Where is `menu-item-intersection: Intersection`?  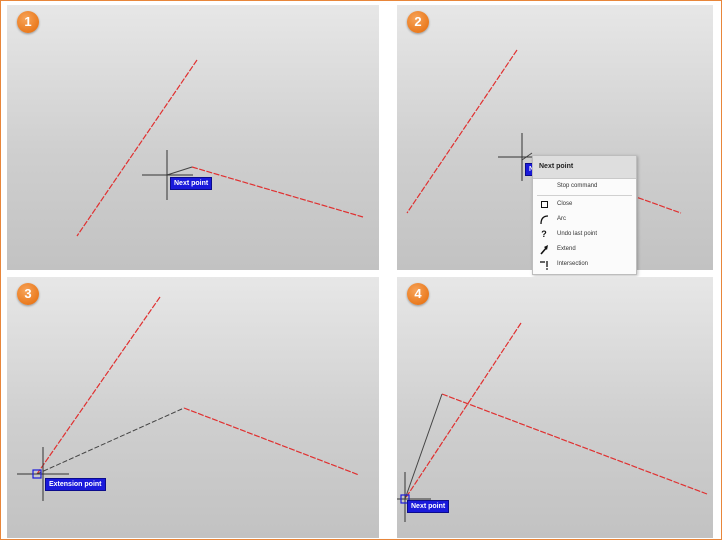
menu-item-intersection: Intersection is located at coordinates (584, 264).